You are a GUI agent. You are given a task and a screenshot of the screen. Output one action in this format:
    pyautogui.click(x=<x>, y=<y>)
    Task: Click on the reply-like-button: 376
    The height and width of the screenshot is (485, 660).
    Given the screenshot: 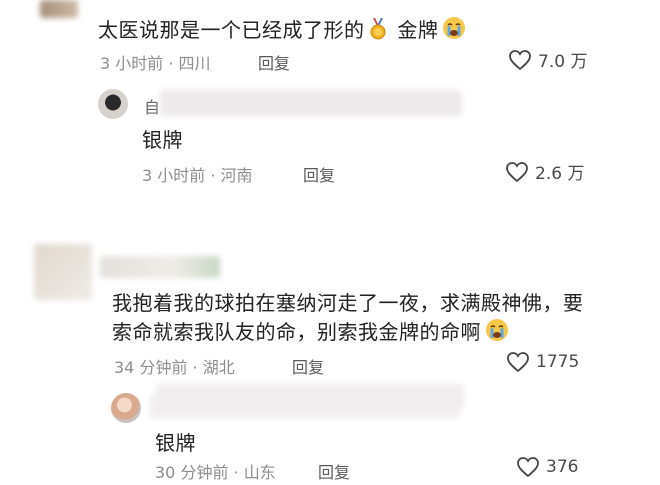 What is the action you would take?
    pyautogui.click(x=547, y=467)
    